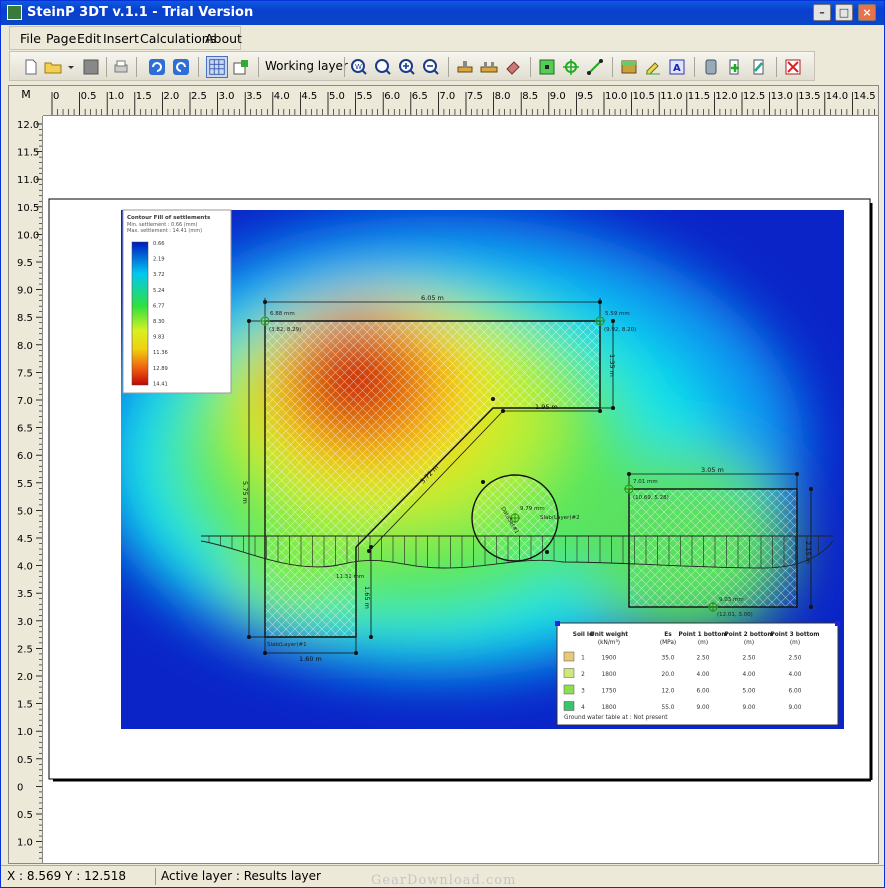 This screenshot has width=885, height=888. What do you see at coordinates (703, 643) in the screenshot?
I see `soil-table-header-unit: (m)` at bounding box center [703, 643].